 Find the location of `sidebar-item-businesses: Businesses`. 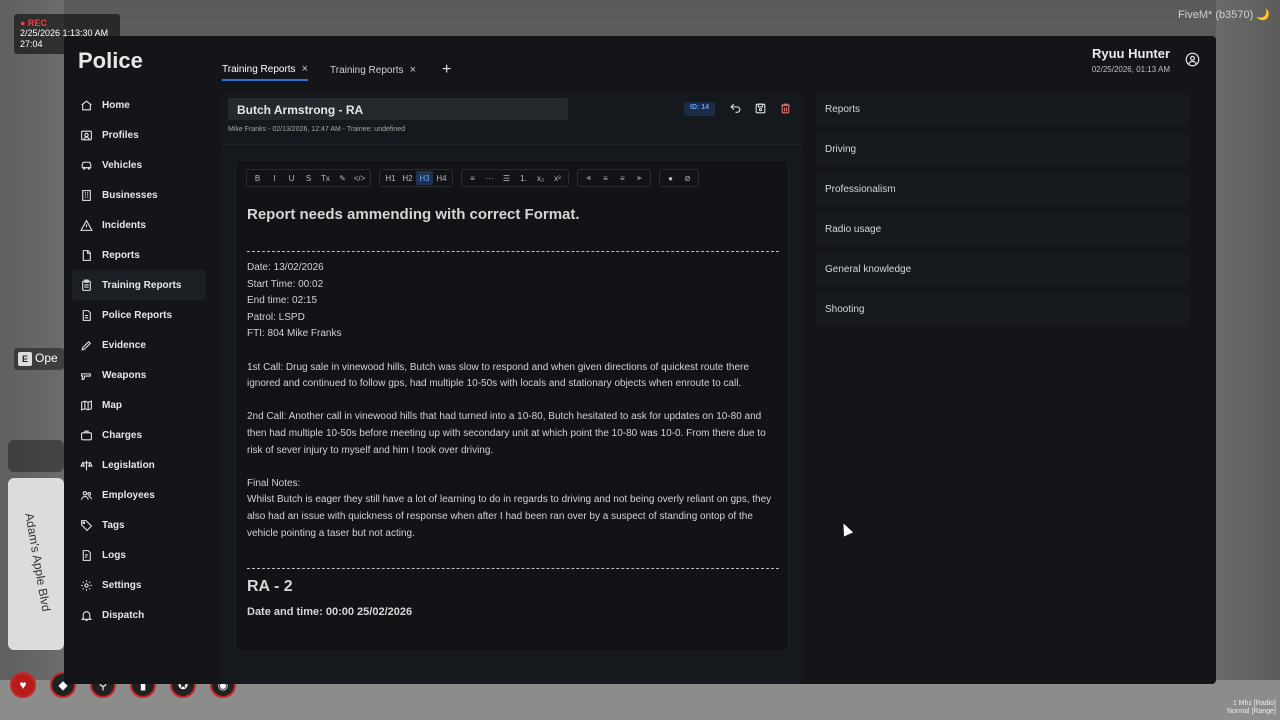

sidebar-item-businesses: Businesses is located at coordinates (139, 195).